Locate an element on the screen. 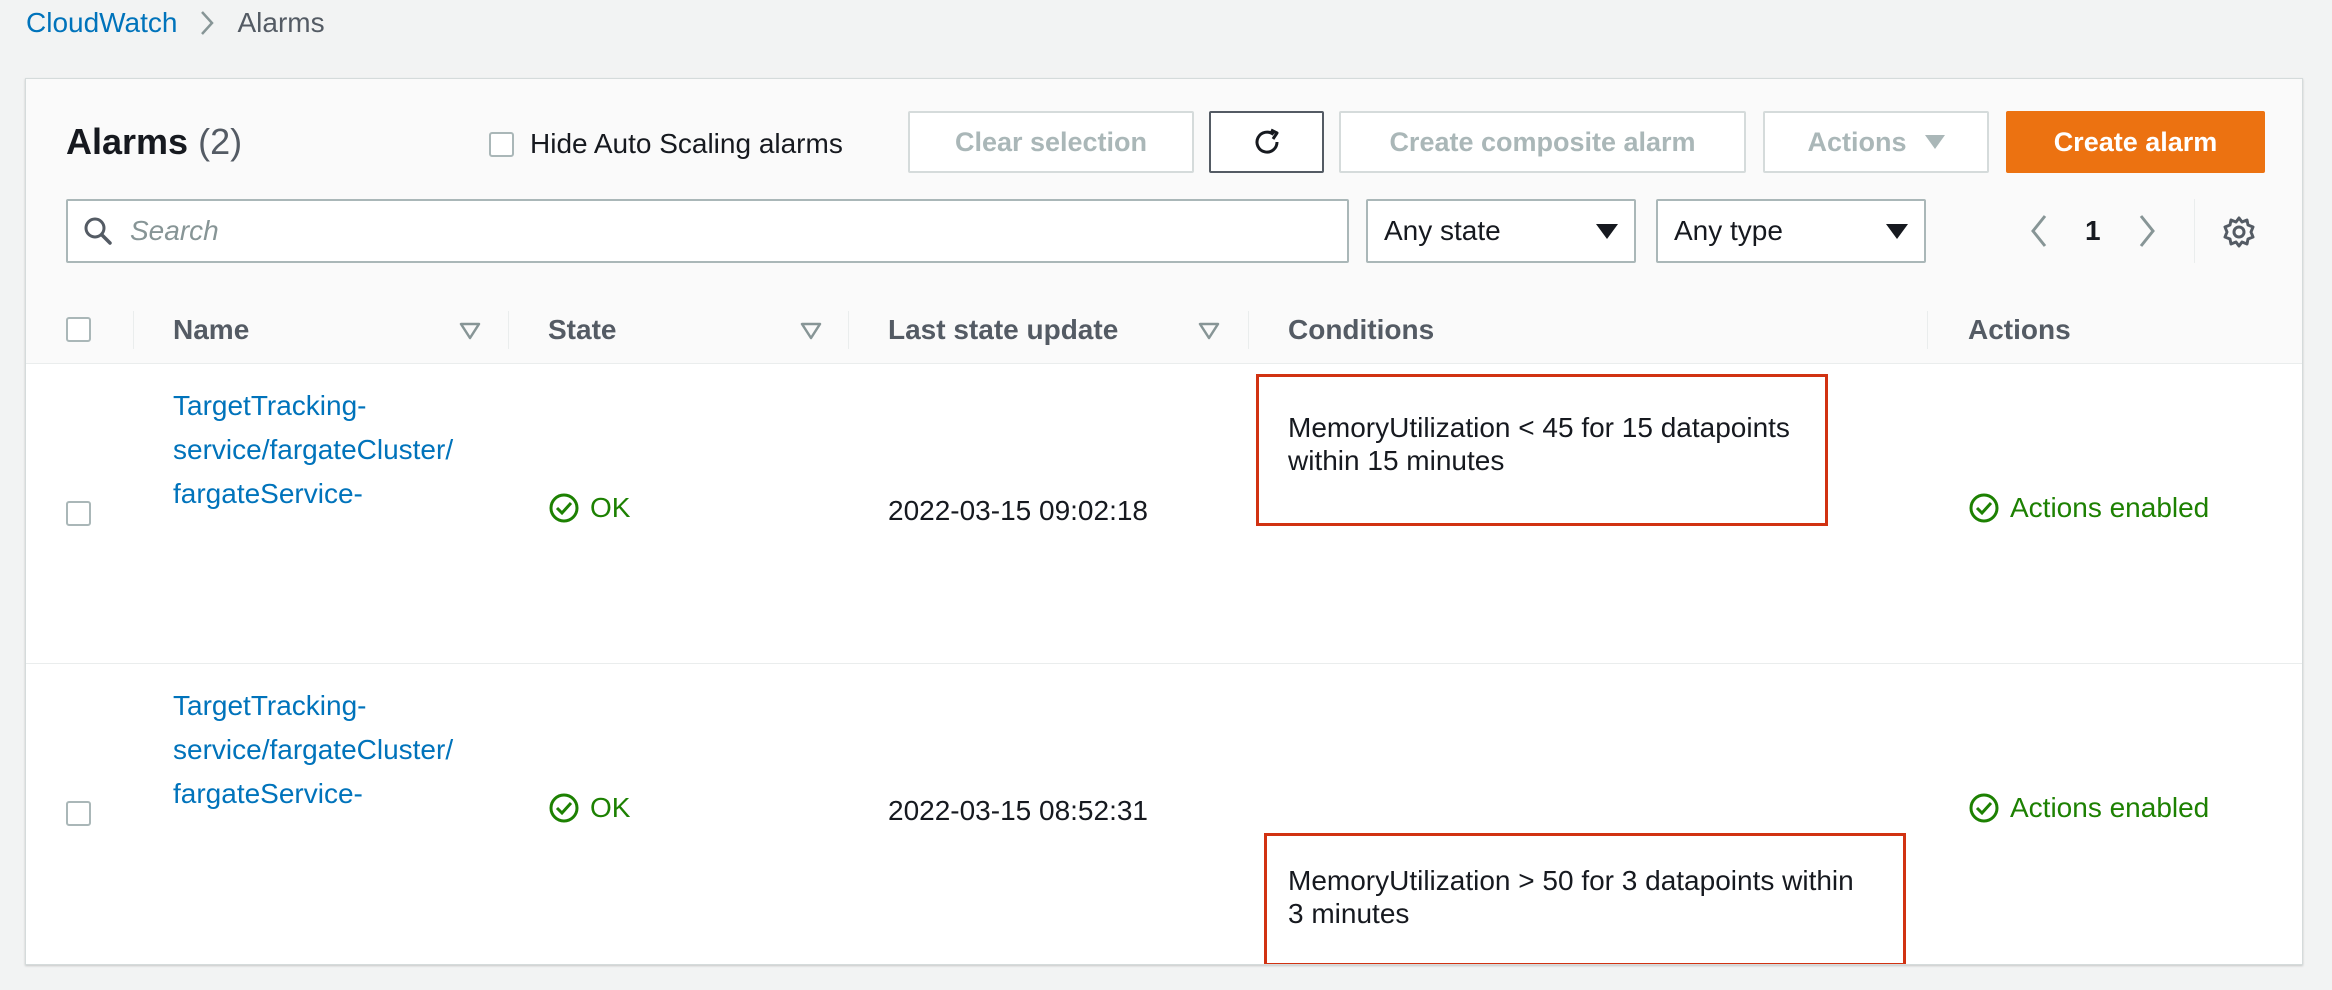  breadcrumb: CloudWatch Alarms is located at coordinates (175, 23).